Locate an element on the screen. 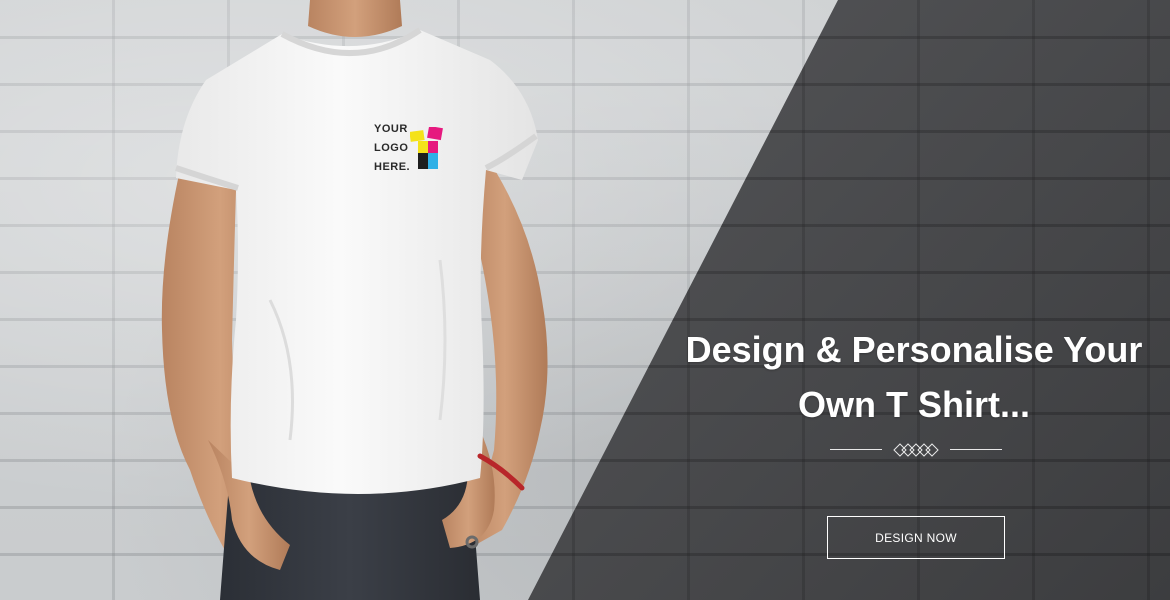  headline-line1: Design & Personalise Your is located at coordinates (914, 349).